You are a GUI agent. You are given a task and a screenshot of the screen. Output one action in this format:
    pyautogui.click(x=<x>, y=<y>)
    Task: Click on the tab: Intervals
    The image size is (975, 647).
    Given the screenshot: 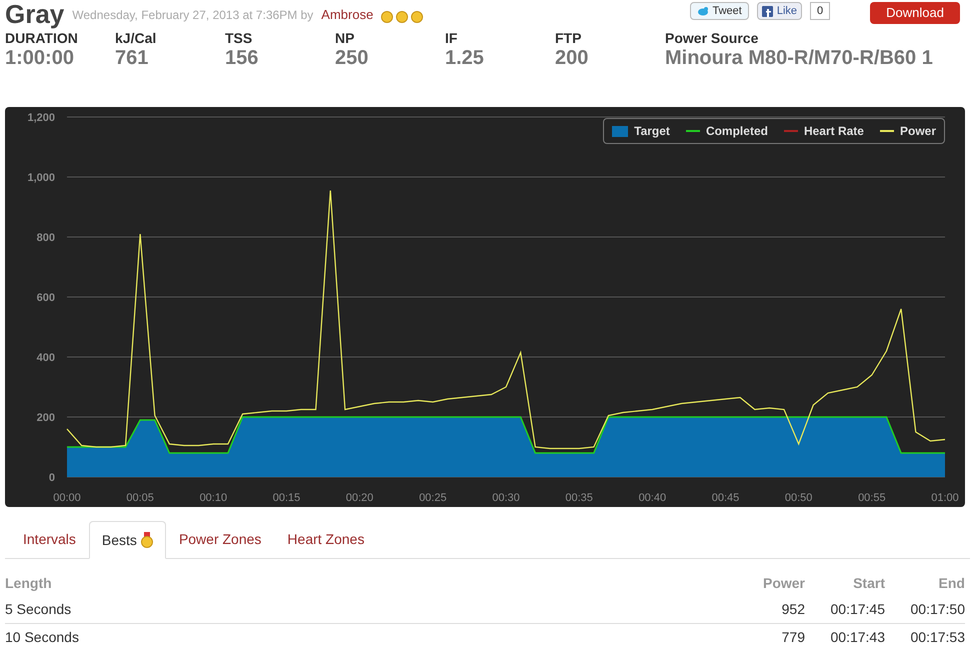 What is the action you would take?
    pyautogui.click(x=49, y=539)
    